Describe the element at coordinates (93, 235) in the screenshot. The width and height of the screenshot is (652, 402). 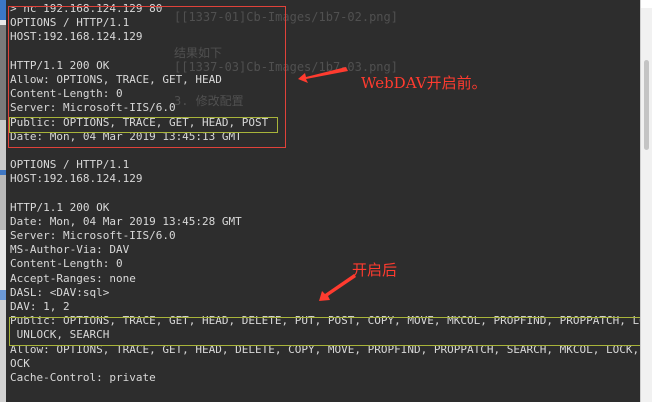
I see `terminal-line: Server: Microsoft-IIS/6.0` at that location.